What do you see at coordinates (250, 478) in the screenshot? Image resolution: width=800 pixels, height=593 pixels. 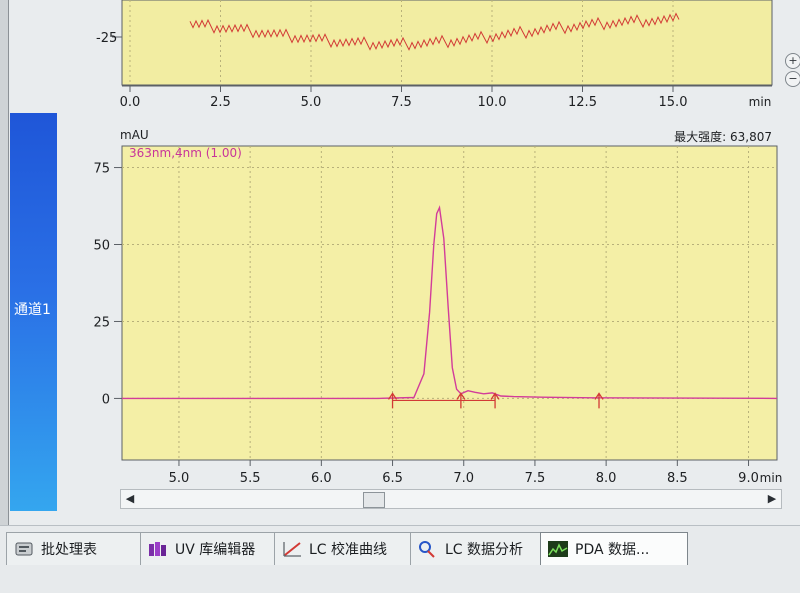 I see `x-tick-label: 5.5` at bounding box center [250, 478].